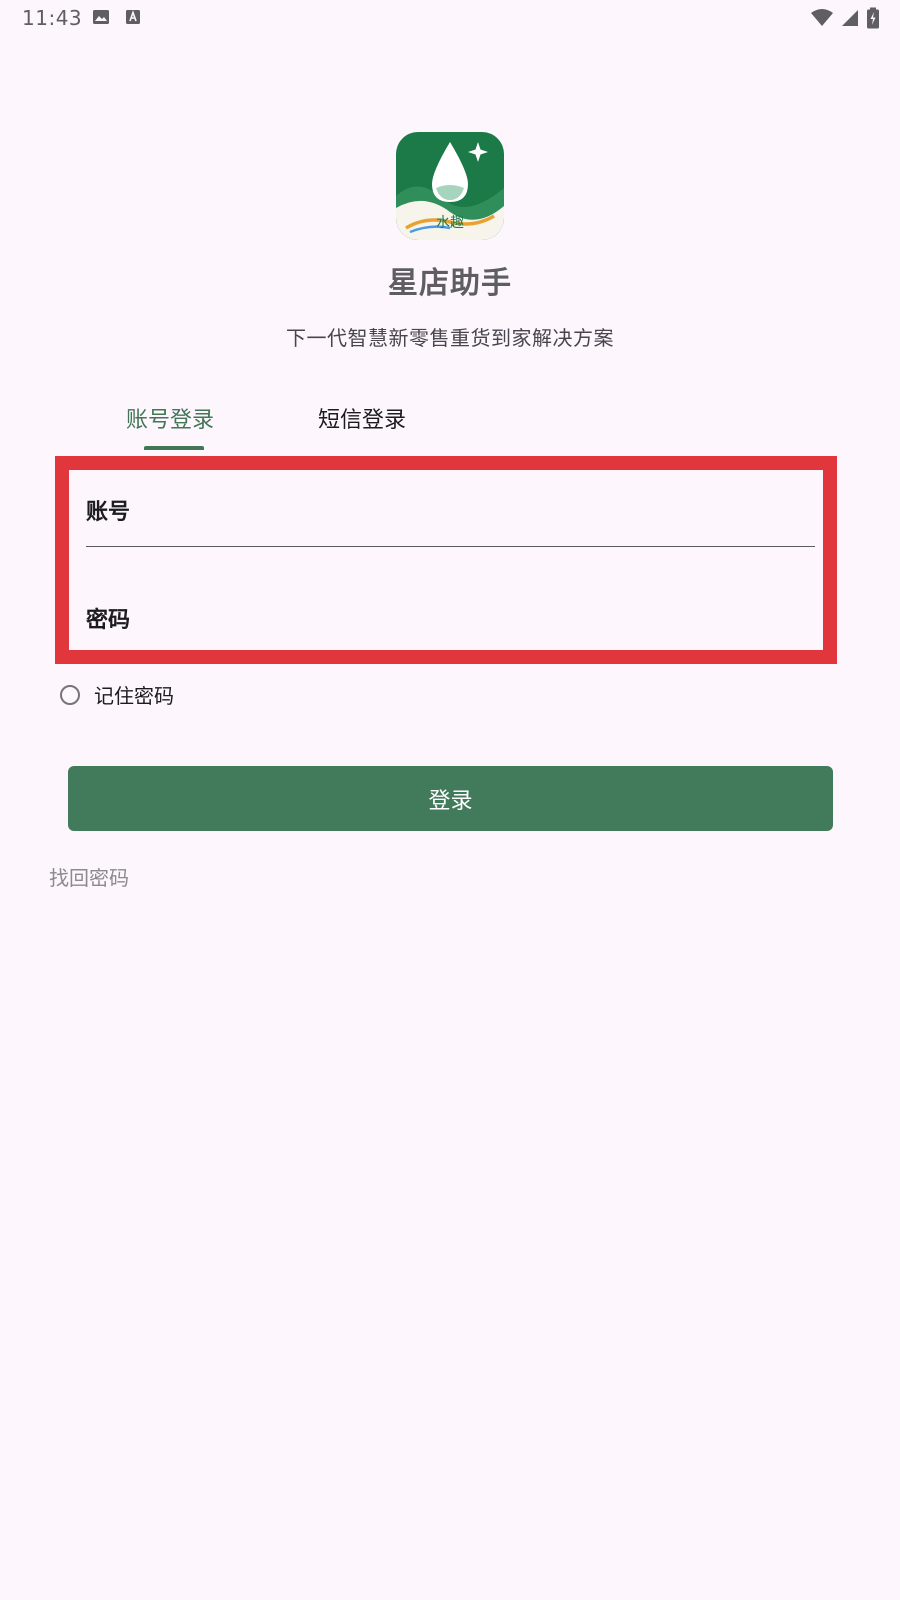  I want to click on battery-charging-icon, so click(873, 18).